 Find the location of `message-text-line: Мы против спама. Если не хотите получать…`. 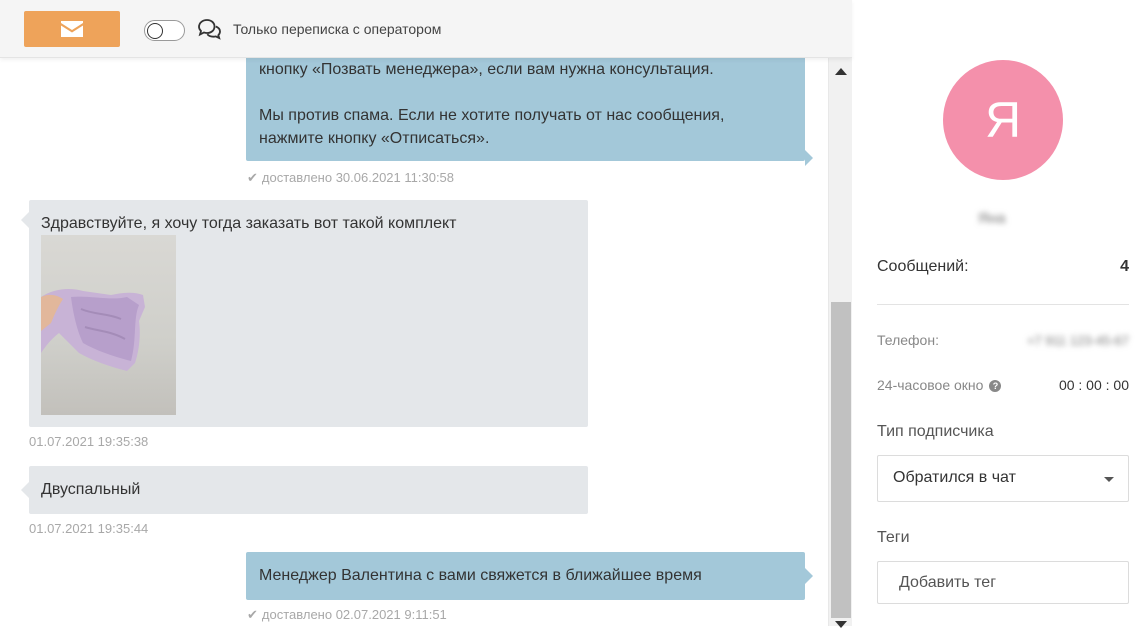

message-text-line: Мы против спама. Если не хотите получать… is located at coordinates (492, 115).